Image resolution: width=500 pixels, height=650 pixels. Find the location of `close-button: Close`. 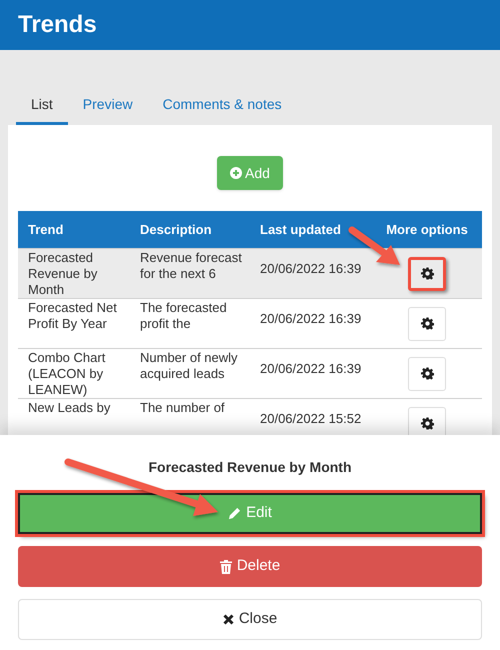

close-button: Close is located at coordinates (250, 619).